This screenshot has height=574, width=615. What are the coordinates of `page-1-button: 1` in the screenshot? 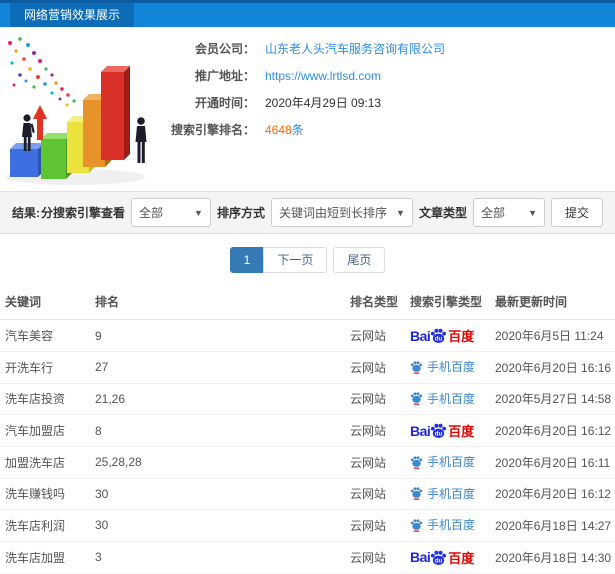 It's located at (247, 260).